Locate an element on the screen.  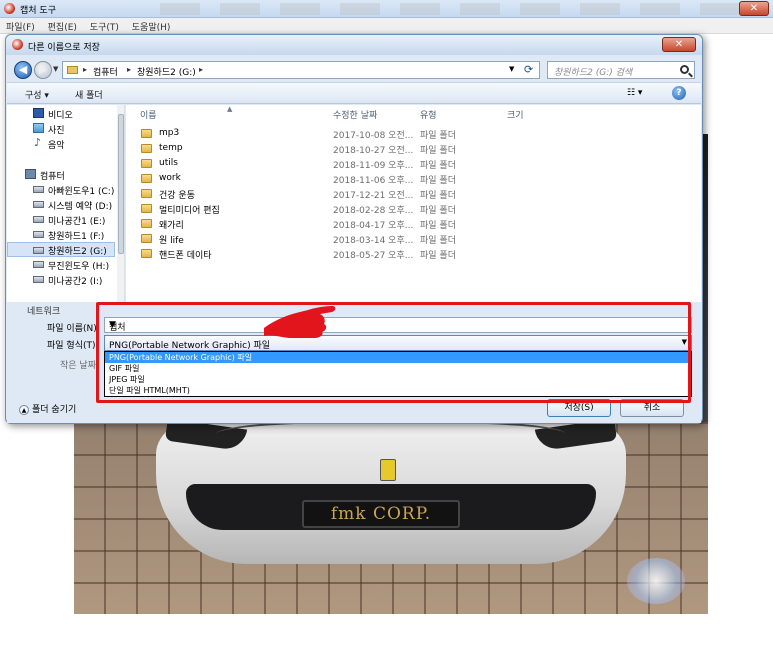
pointing-hand-icon is located at coordinates (300, 322).